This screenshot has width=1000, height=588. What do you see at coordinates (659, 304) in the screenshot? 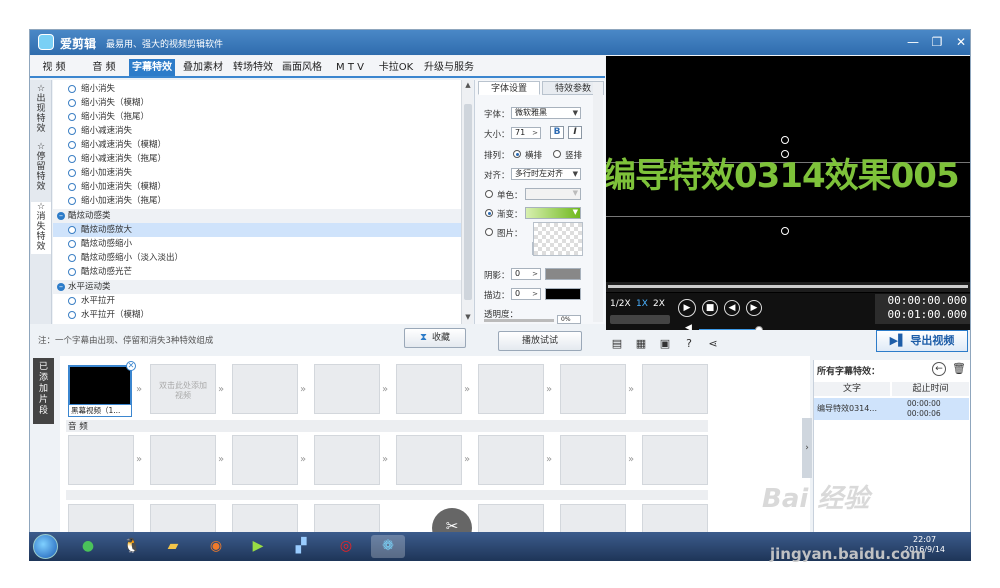
I see `speed-2x: 2X` at bounding box center [659, 304].